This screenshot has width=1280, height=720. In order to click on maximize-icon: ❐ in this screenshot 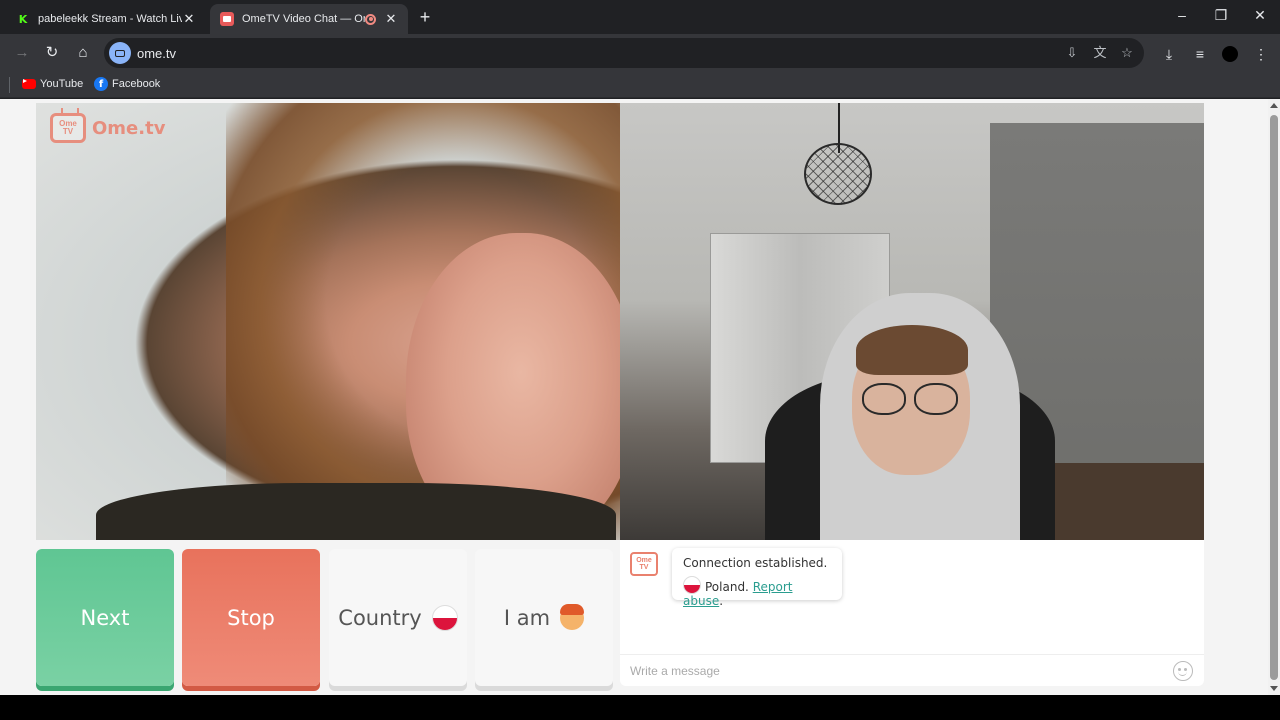, I will do `click(1221, 15)`.